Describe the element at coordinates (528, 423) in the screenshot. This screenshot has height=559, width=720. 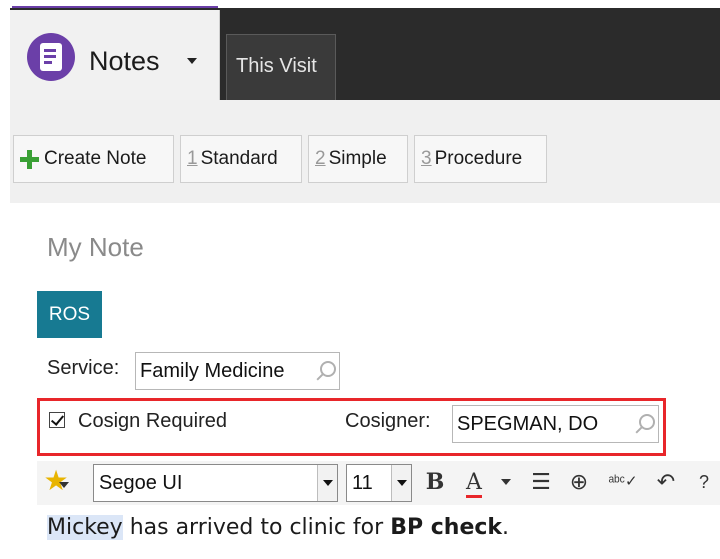
I see `cosigner-value: SPEGMAN, DO` at that location.